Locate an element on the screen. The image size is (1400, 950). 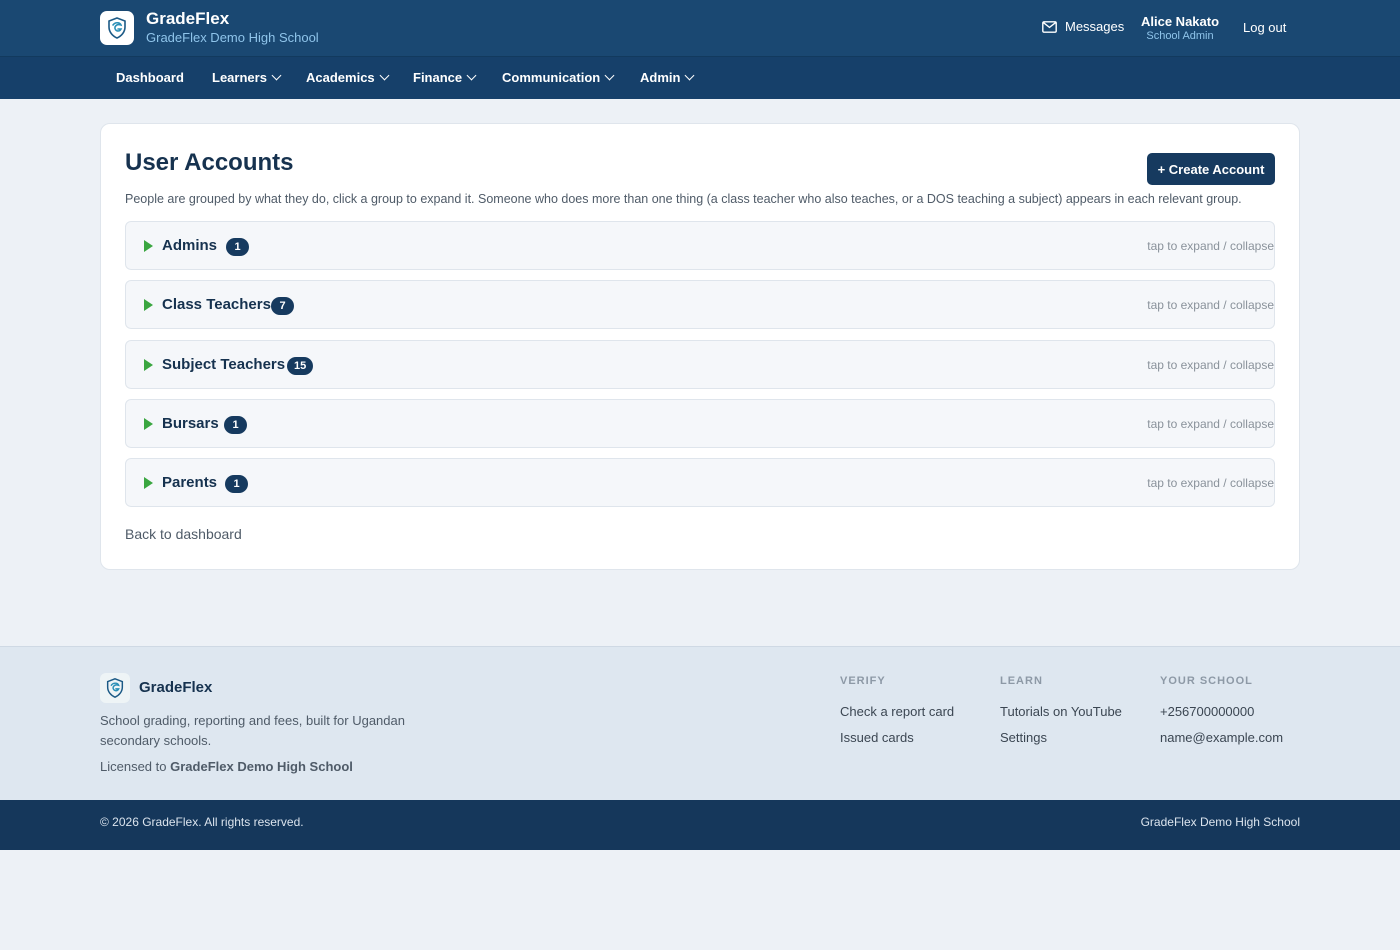
user-role: School Admin is located at coordinates (1180, 36).